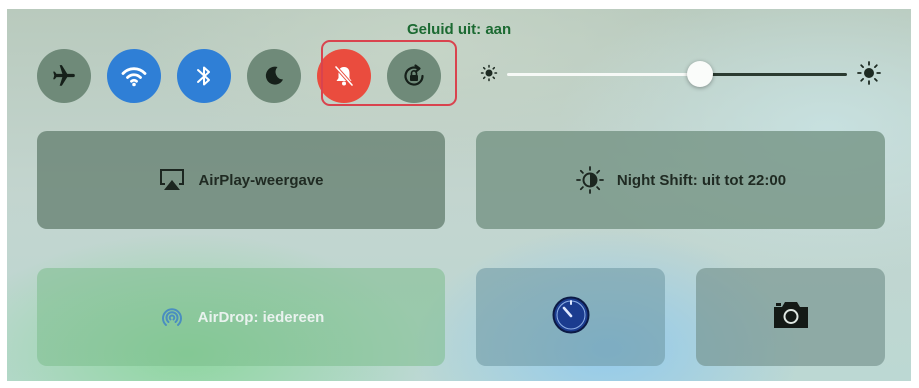 This screenshot has width=919, height=388. I want to click on highlight-frame, so click(389, 73).